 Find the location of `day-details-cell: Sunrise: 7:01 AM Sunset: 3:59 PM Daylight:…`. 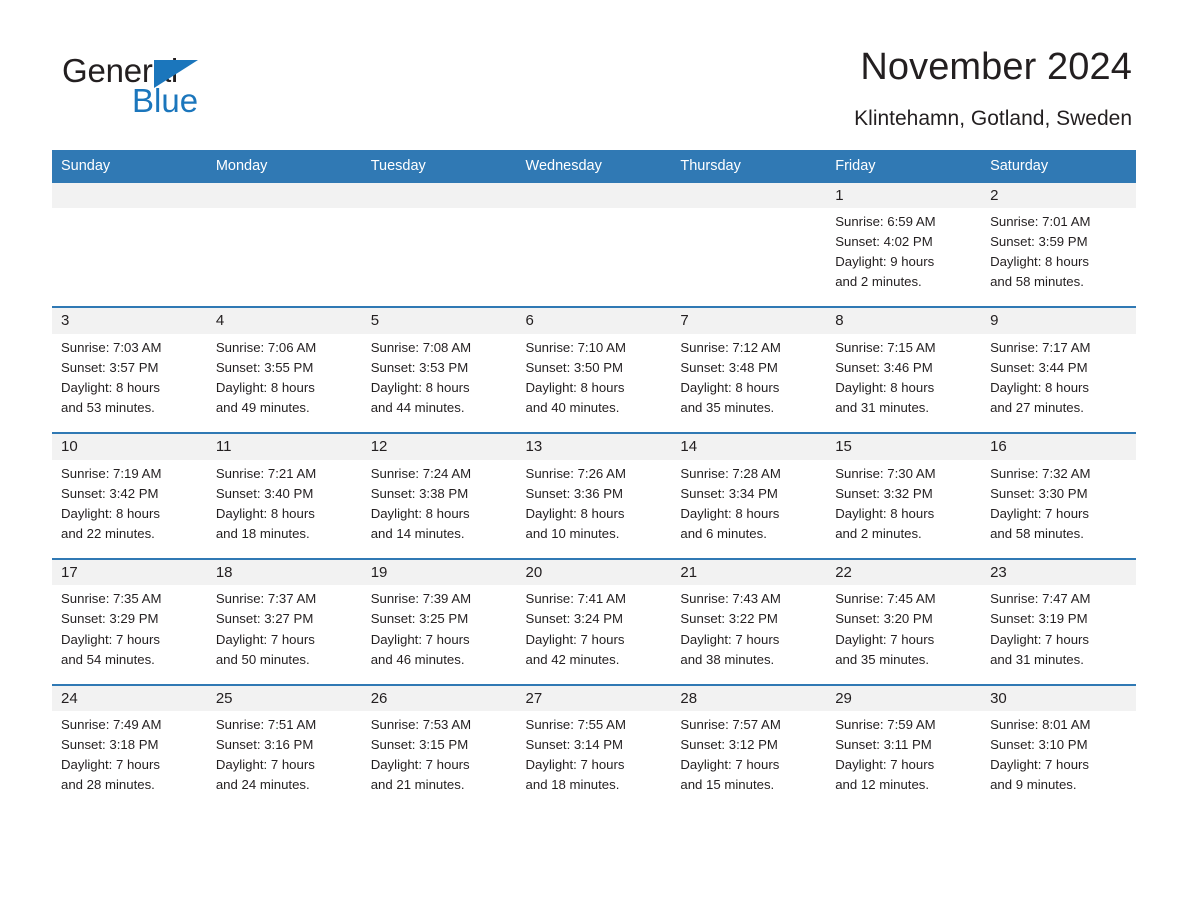

day-details-cell: Sunrise: 7:01 AM Sunset: 3:59 PM Daylight:… is located at coordinates (1058, 258).